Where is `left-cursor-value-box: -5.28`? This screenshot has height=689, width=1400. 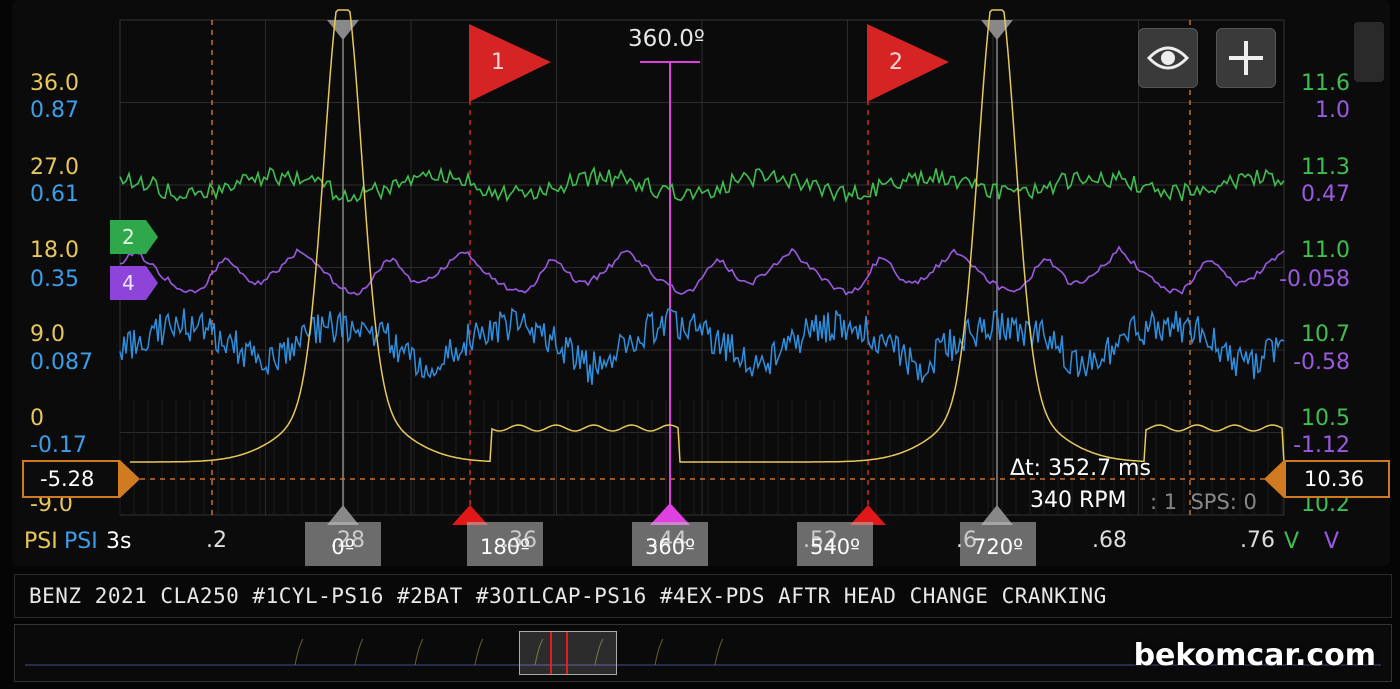
left-cursor-value-box: -5.28 is located at coordinates (82, 479).